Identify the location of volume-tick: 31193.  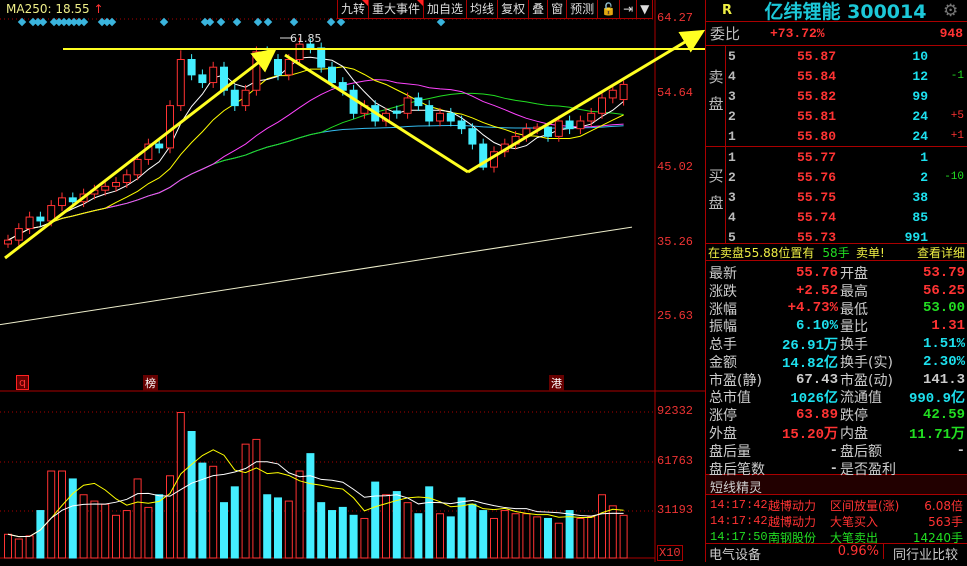
(675, 510).